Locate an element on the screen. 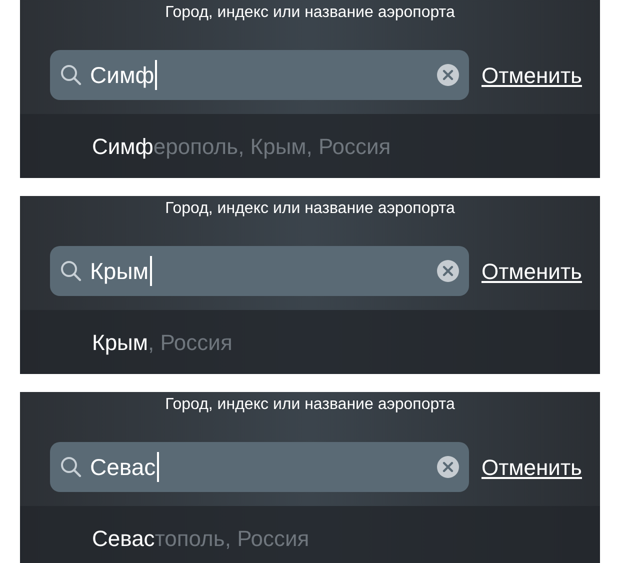 This screenshot has width=620, height=563. result-row: Севастополь, Россия is located at coordinates (310, 534).